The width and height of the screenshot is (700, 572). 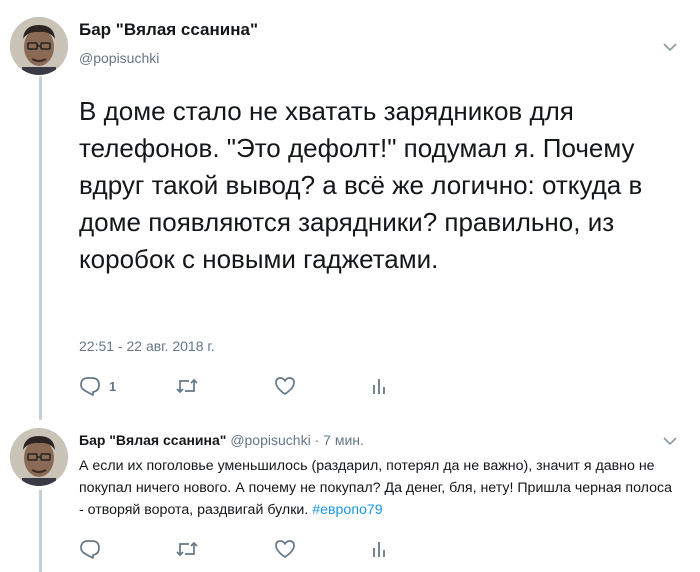 I want to click on reply-count: 1, so click(x=113, y=386).